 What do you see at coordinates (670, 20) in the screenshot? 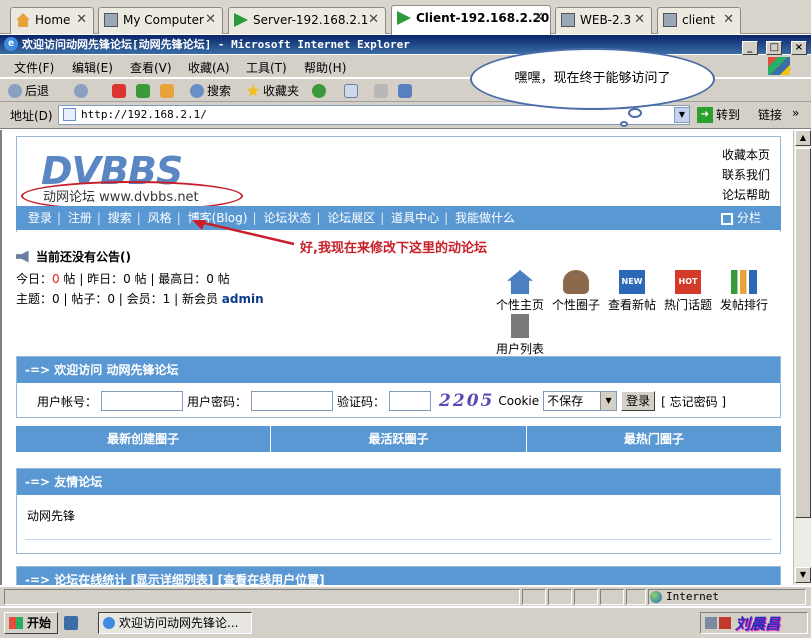
I see `vm-icon` at bounding box center [670, 20].